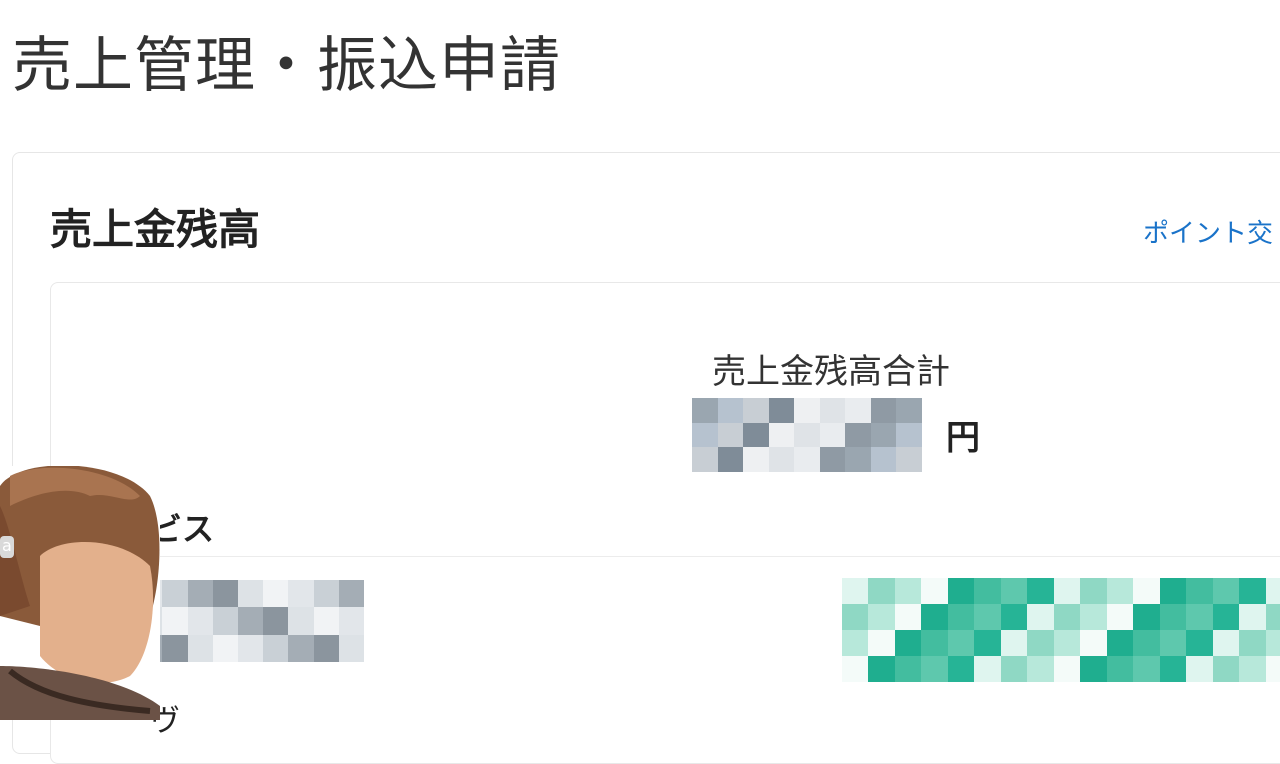 This screenshot has width=1280, height=764. Describe the element at coordinates (155, 229) in the screenshot. I see `section-title: 売上金残高` at that location.